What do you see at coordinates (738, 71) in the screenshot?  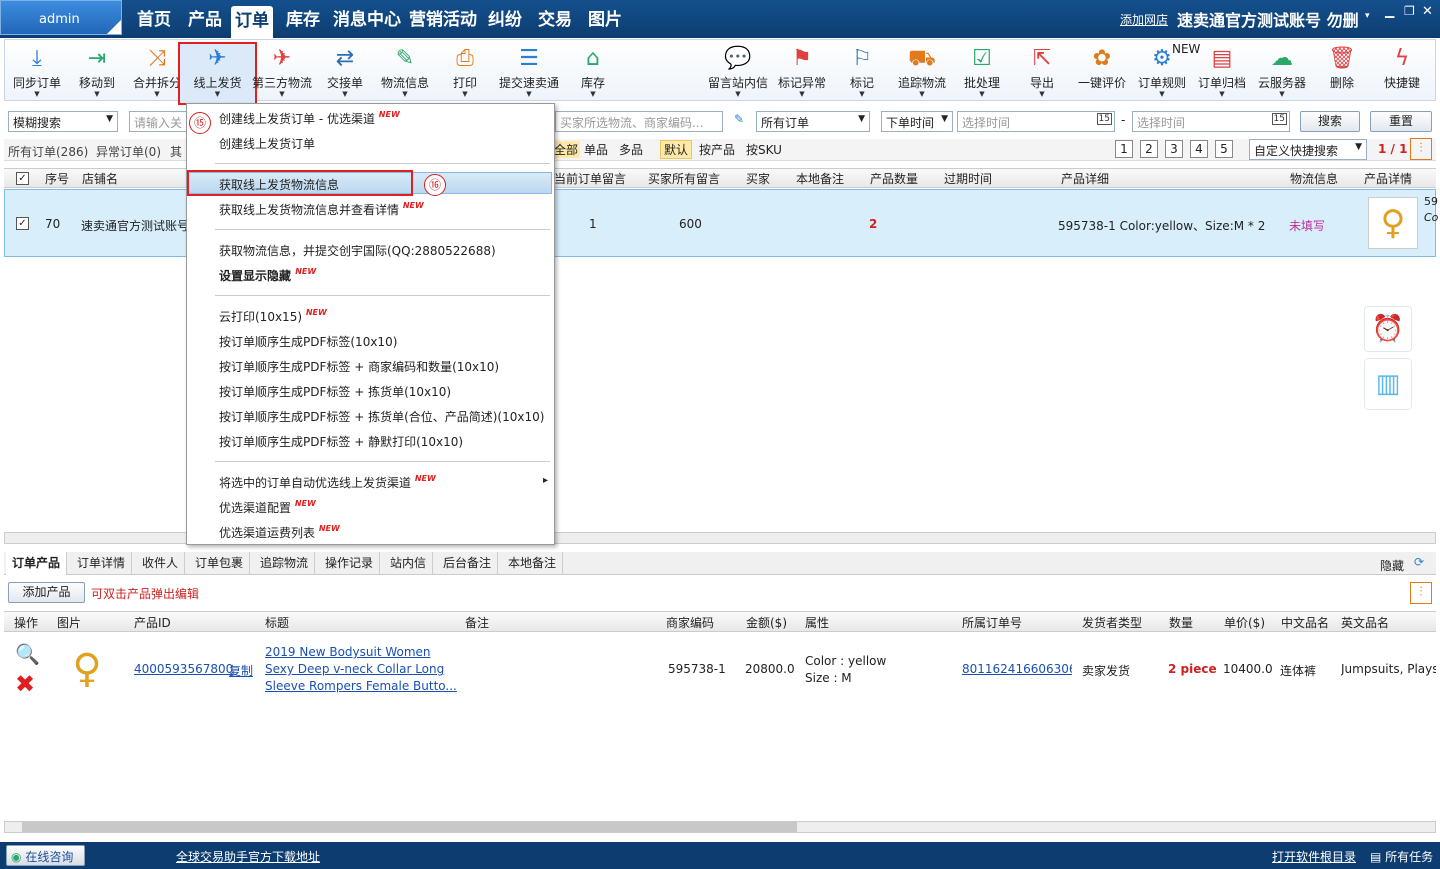 I see `message-button: 💬 留言站内信 ▼` at bounding box center [738, 71].